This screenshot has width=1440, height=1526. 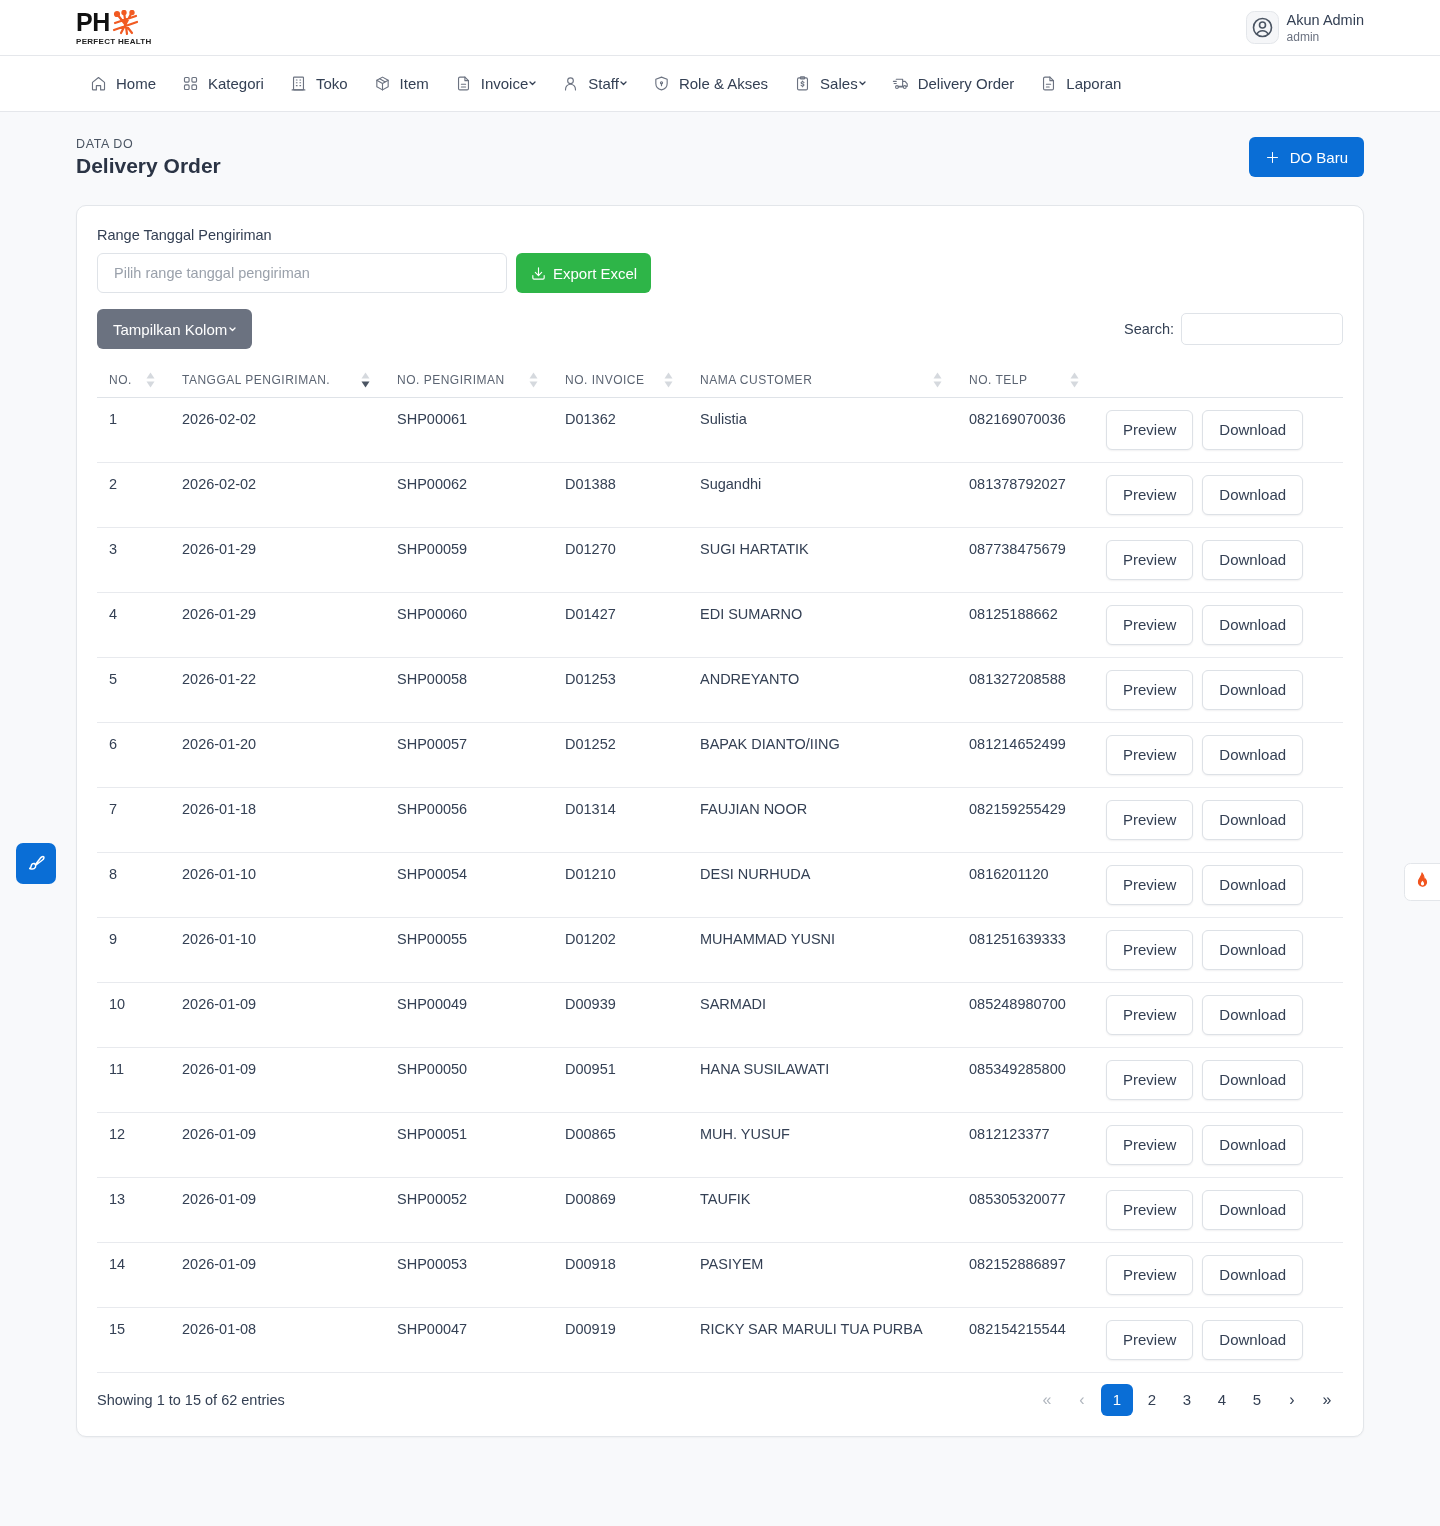 I want to click on nav-link: Home, so click(x=123, y=83).